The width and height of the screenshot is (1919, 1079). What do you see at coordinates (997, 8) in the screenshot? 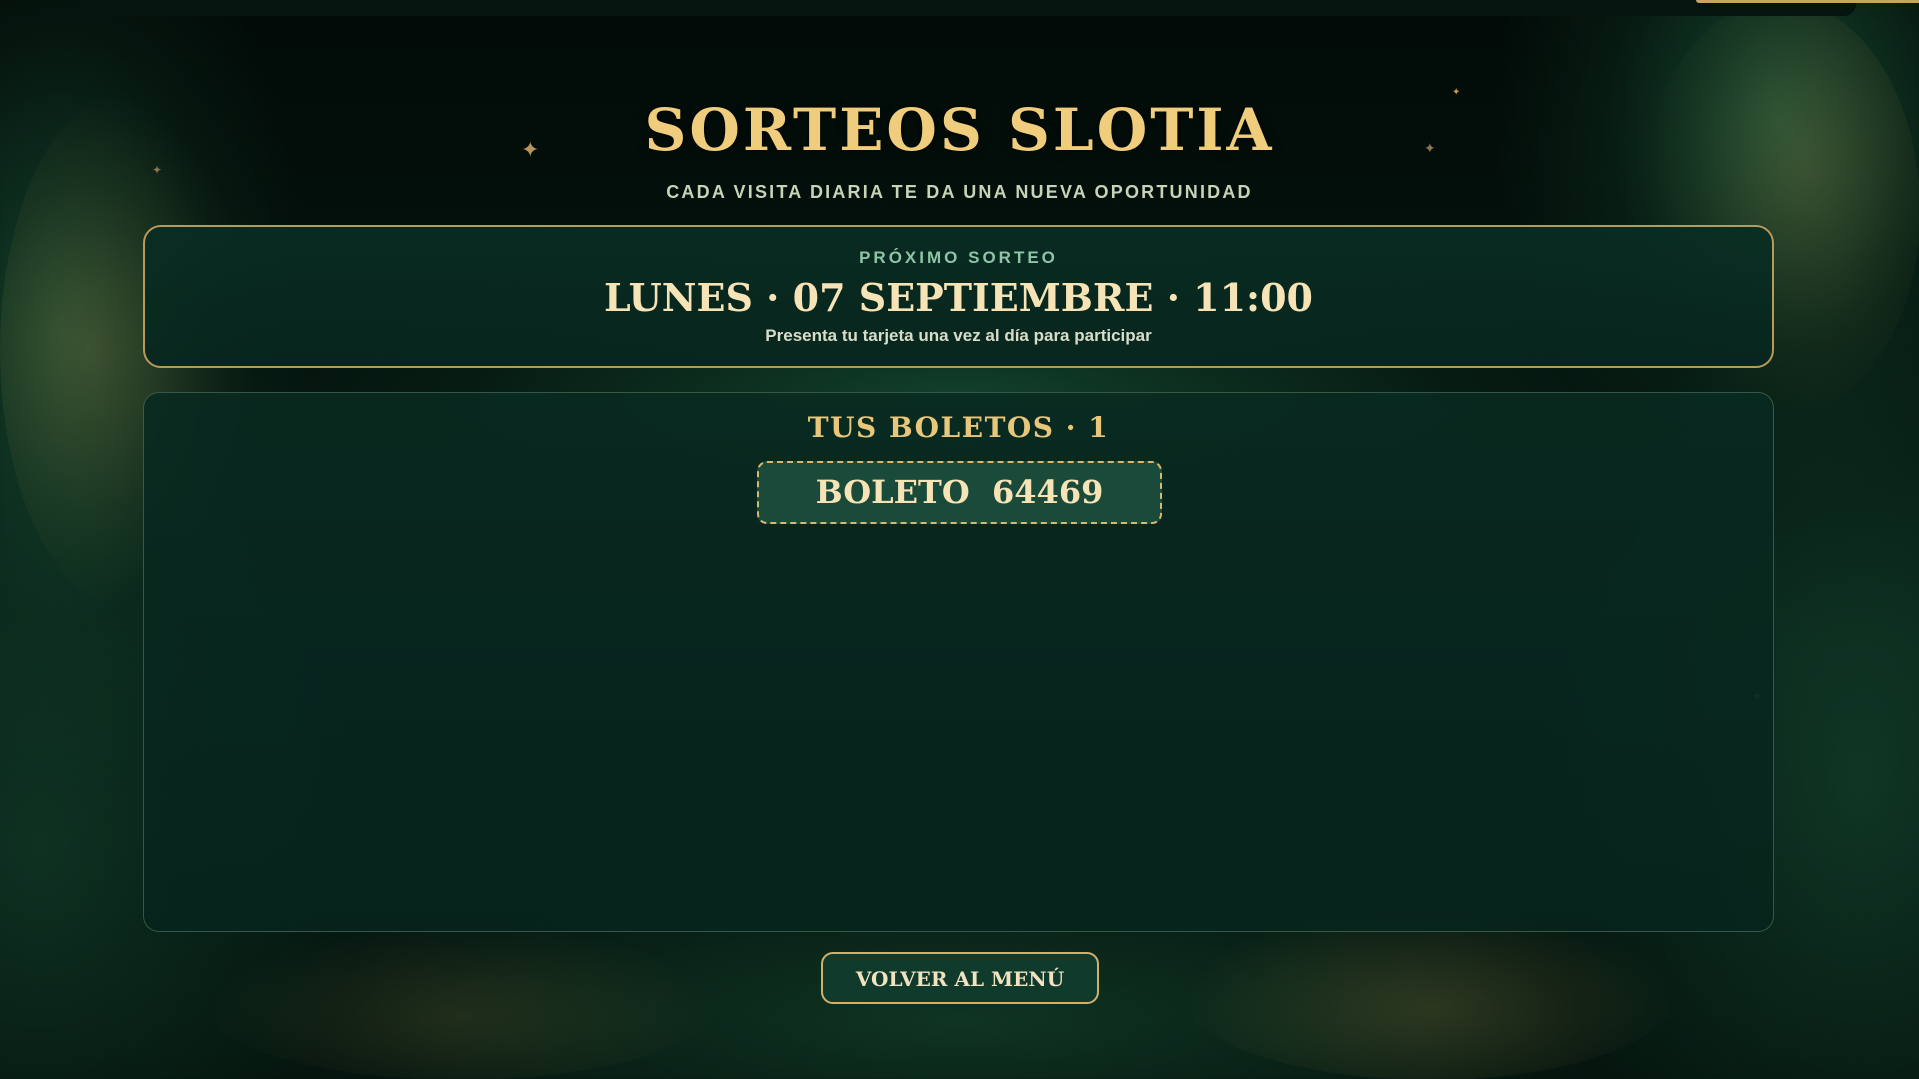
I see `top-bar` at bounding box center [997, 8].